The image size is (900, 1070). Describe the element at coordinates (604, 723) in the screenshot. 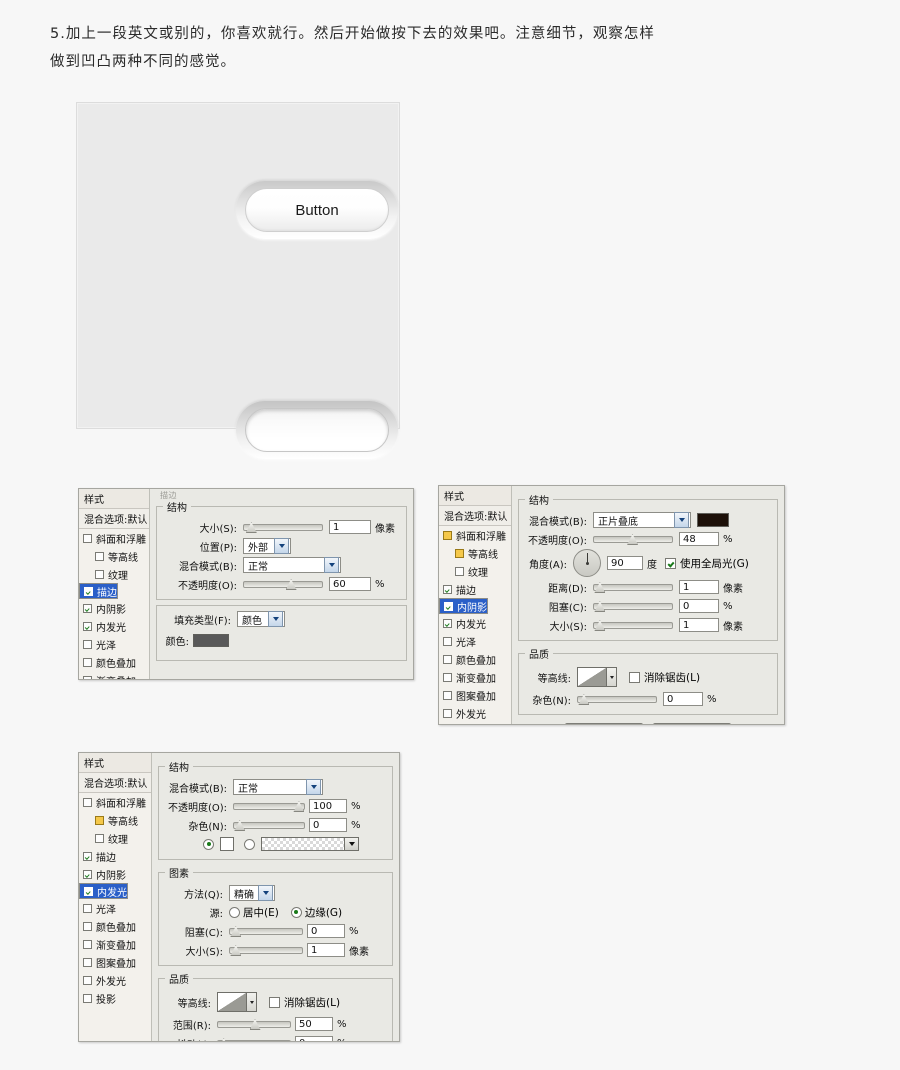

I see `set-as-default-button: 设置为默认值` at that location.